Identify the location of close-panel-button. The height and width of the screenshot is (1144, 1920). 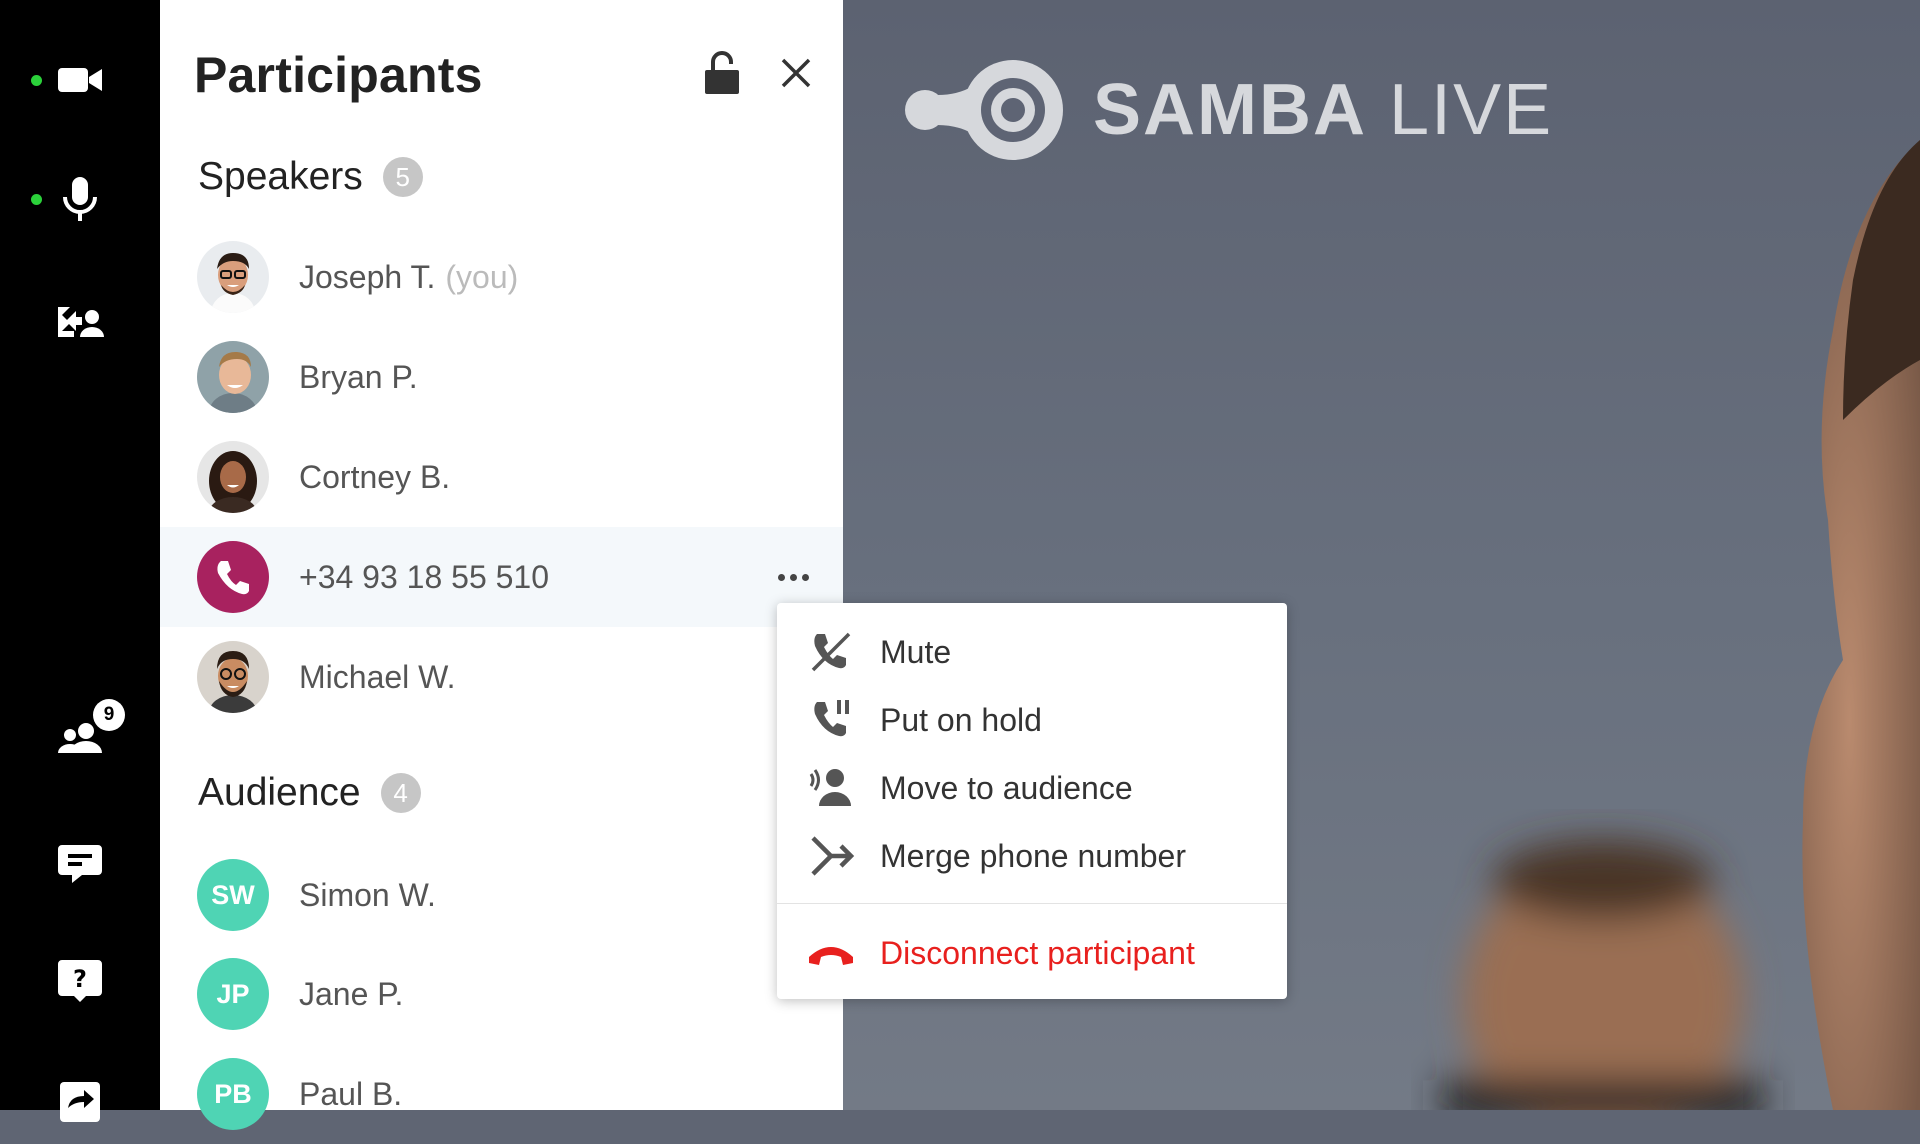
(796, 73).